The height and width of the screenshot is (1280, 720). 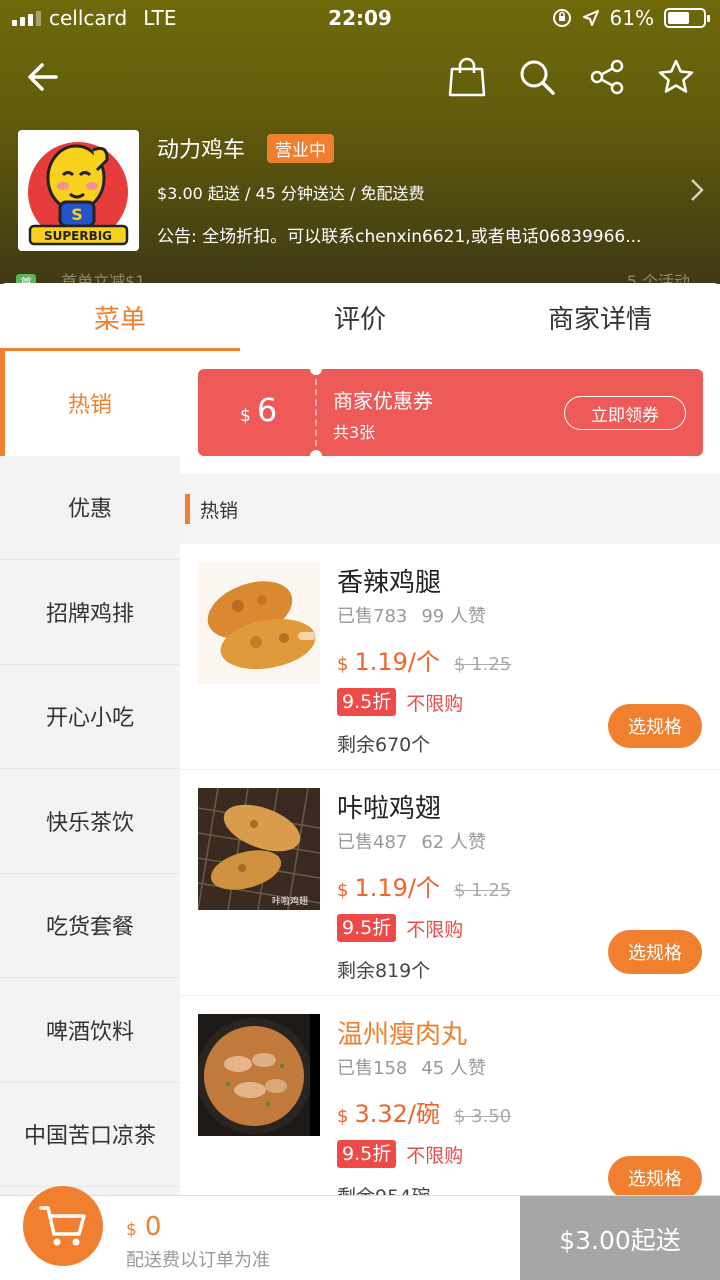 I want to click on product-stock: 剩余819个, so click(x=384, y=971).